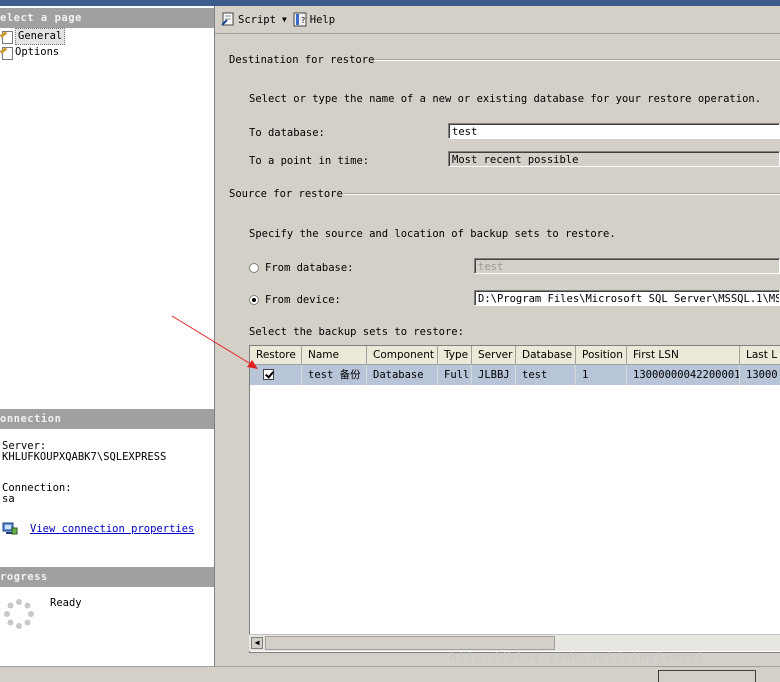 The height and width of the screenshot is (682, 780). What do you see at coordinates (410, 643) in the screenshot?
I see `scrollbar-thumb` at bounding box center [410, 643].